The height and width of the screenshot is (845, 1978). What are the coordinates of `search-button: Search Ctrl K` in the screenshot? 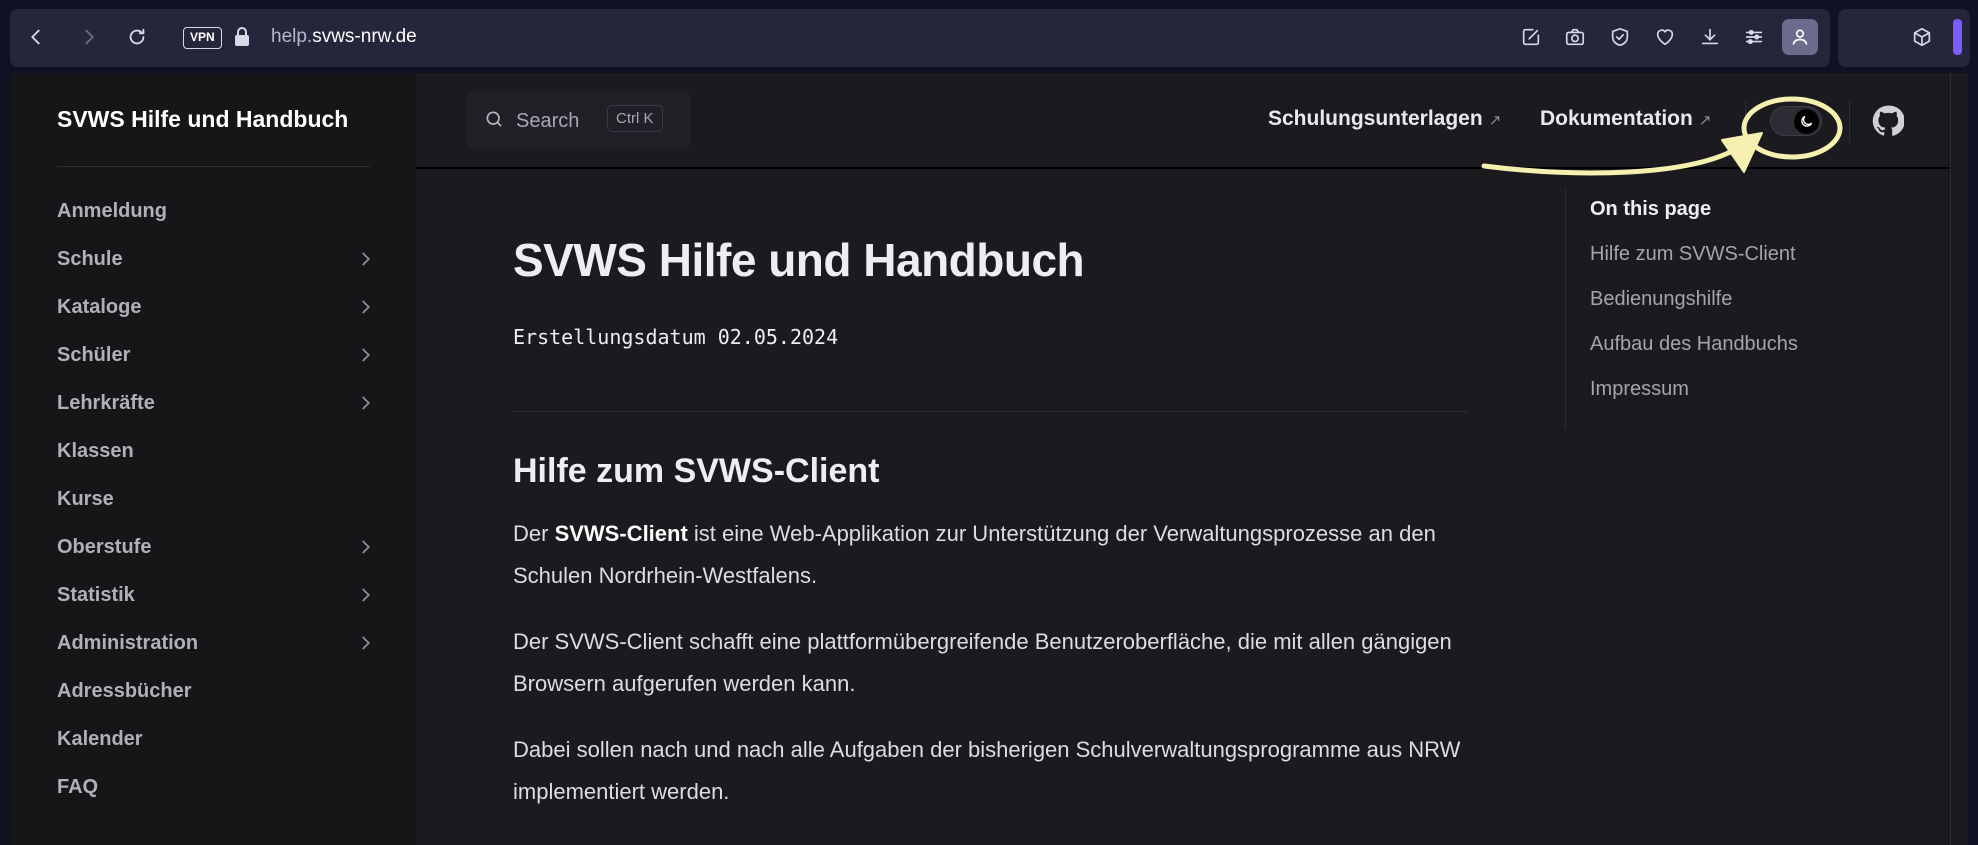 It's located at (578, 120).